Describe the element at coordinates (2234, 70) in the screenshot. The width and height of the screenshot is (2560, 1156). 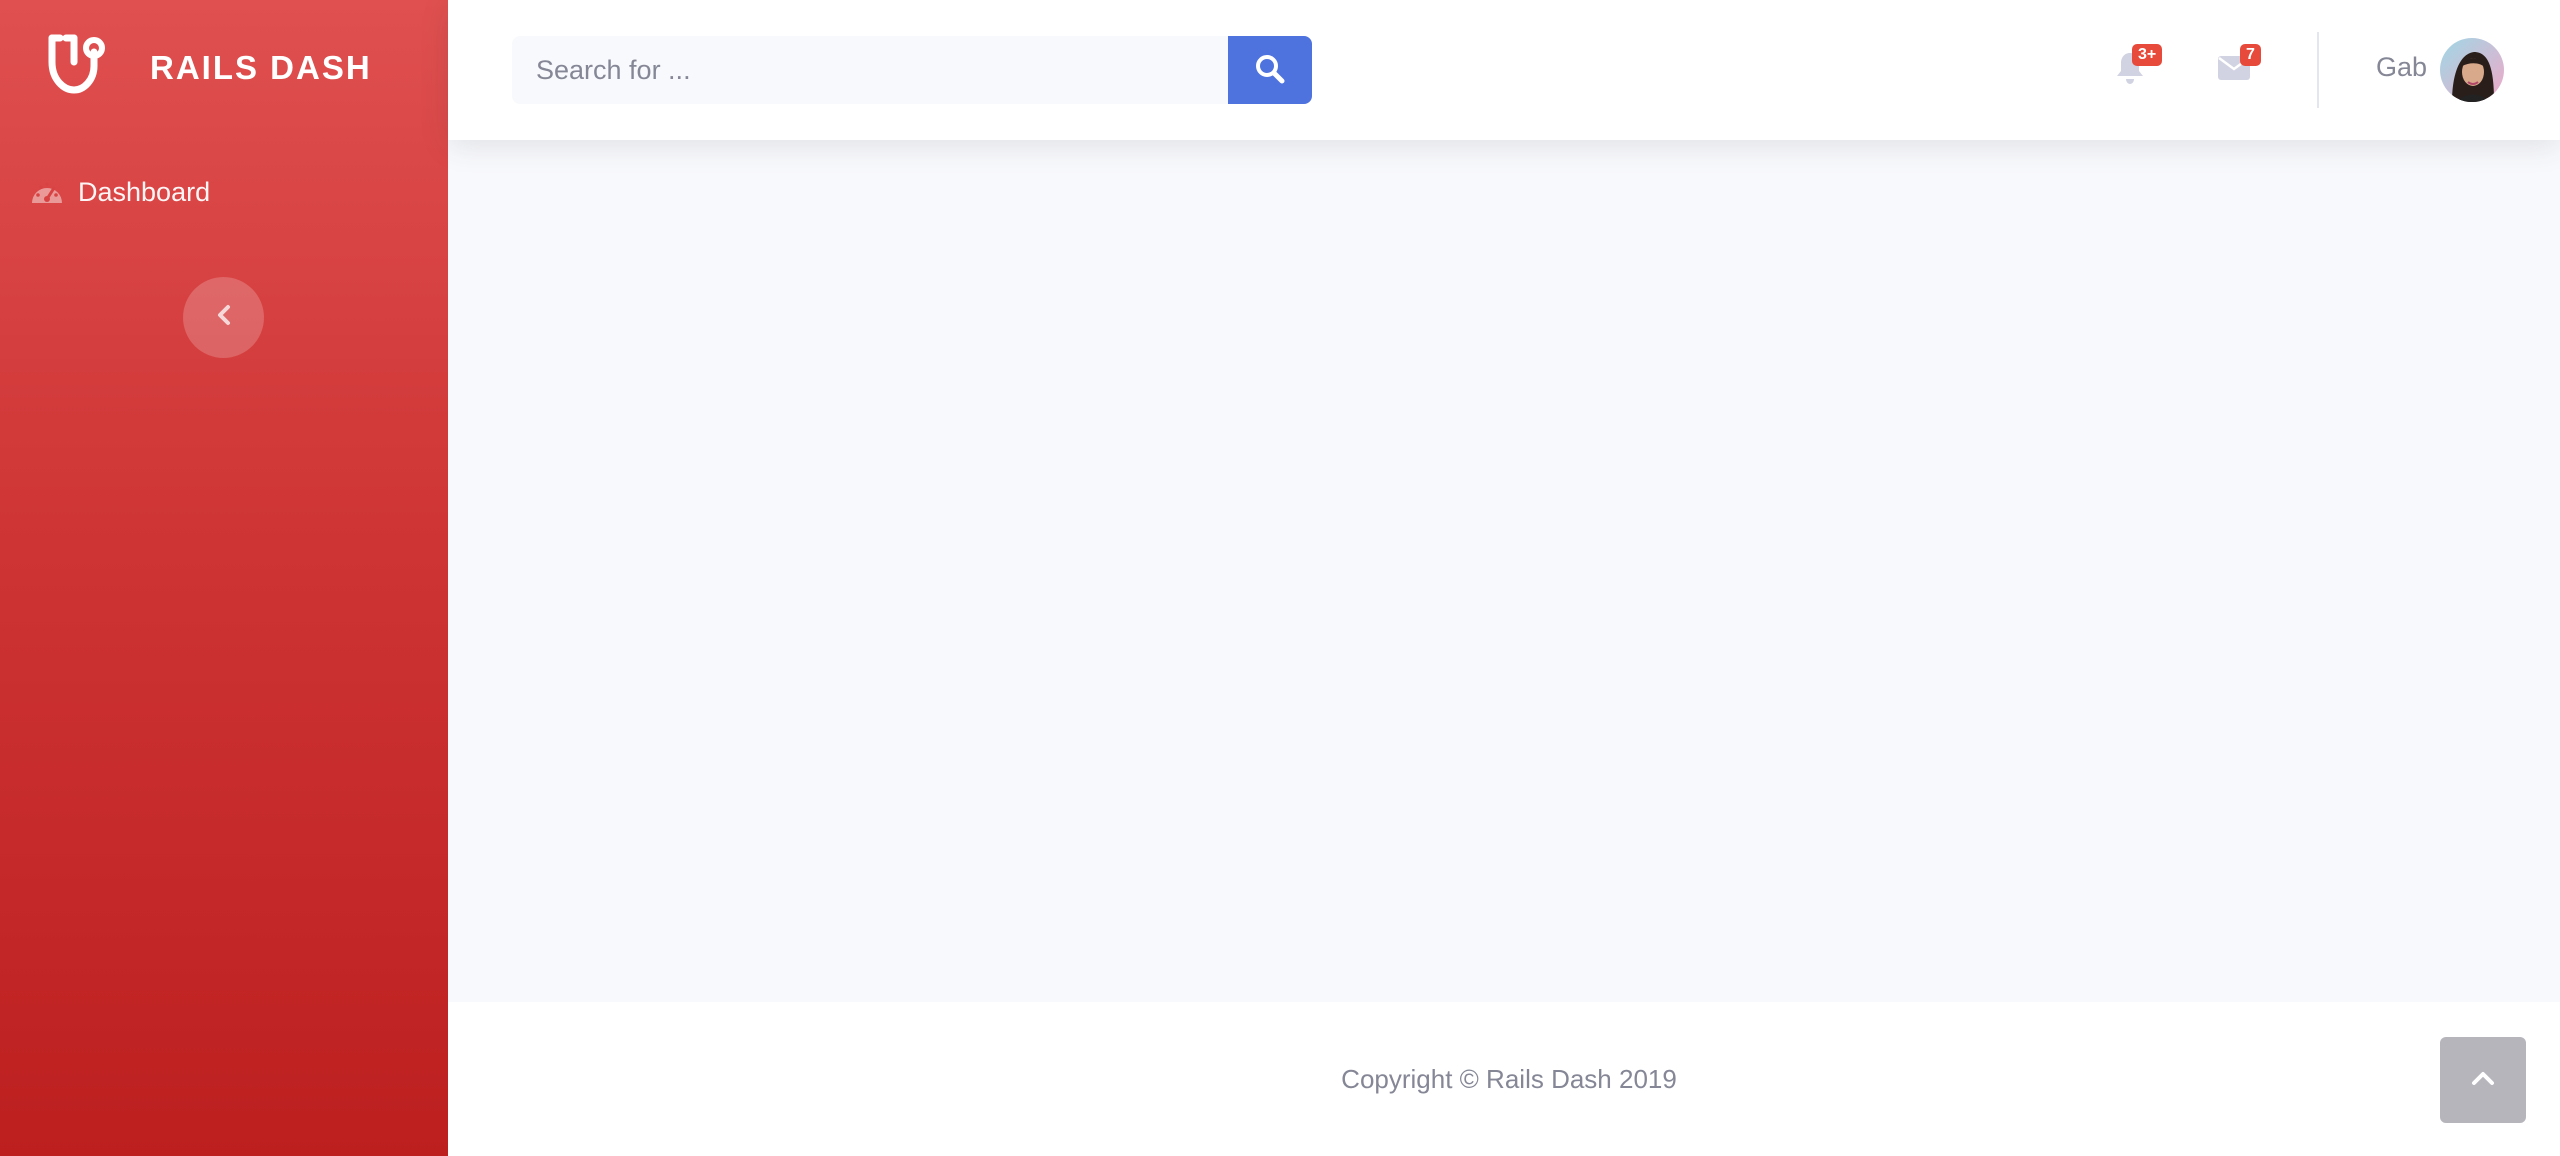
I see `messages-button: 7` at that location.